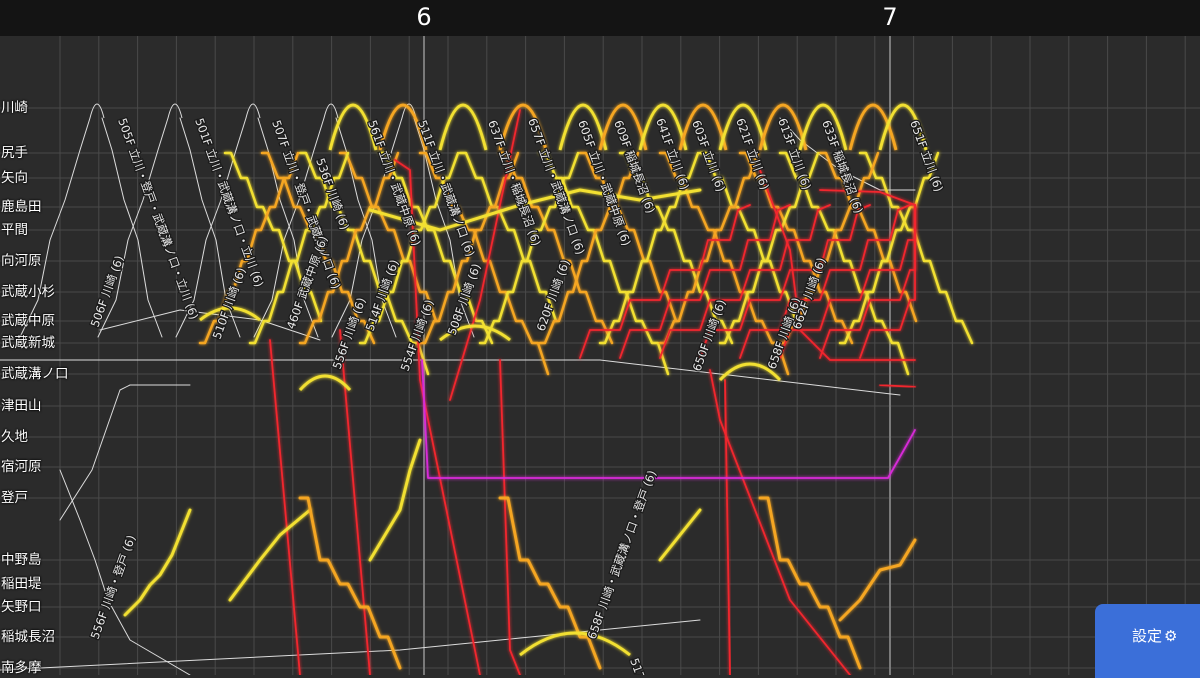 The height and width of the screenshot is (678, 1200). Describe the element at coordinates (622, 554) in the screenshot. I see `train-label: 658F 川崎・武蔵溝ノ口・登戸 (6)` at that location.